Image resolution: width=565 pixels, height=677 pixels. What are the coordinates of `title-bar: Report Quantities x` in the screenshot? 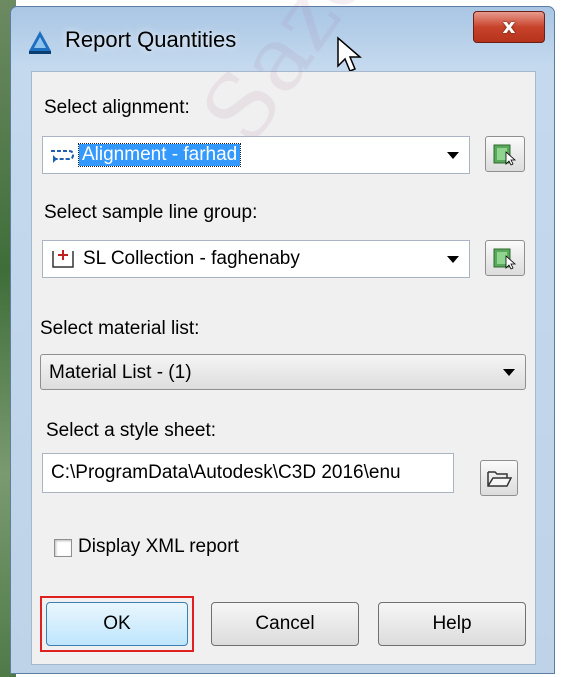 It's located at (282, 39).